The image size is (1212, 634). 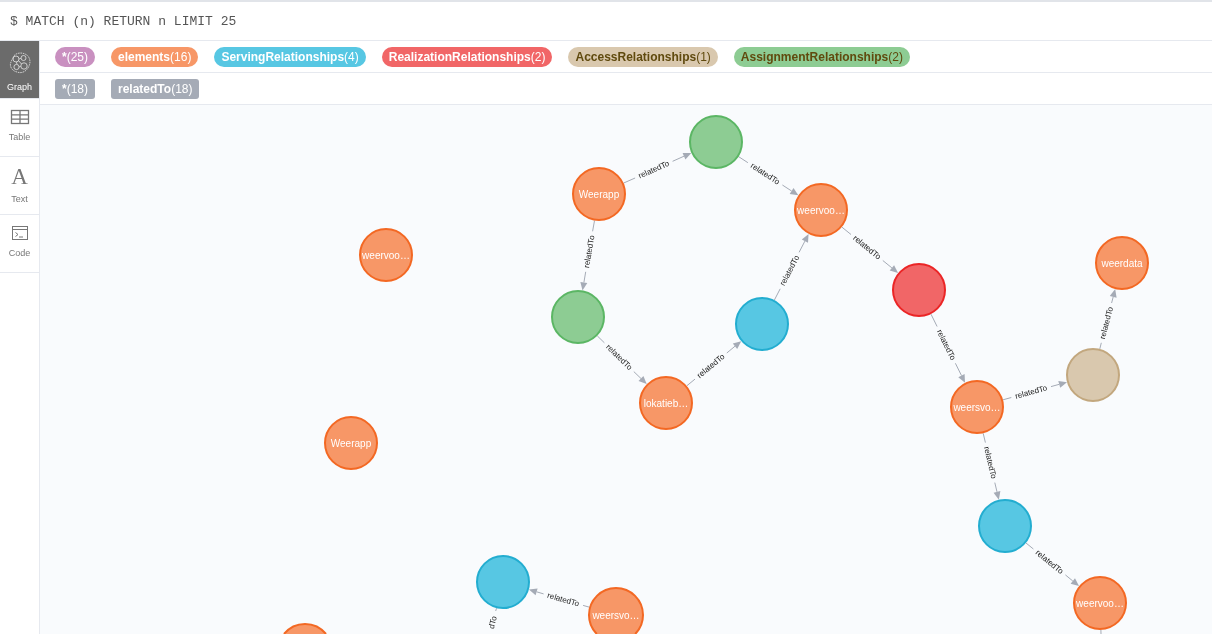 What do you see at coordinates (1101, 631) in the screenshot?
I see `relationship-line` at bounding box center [1101, 631].